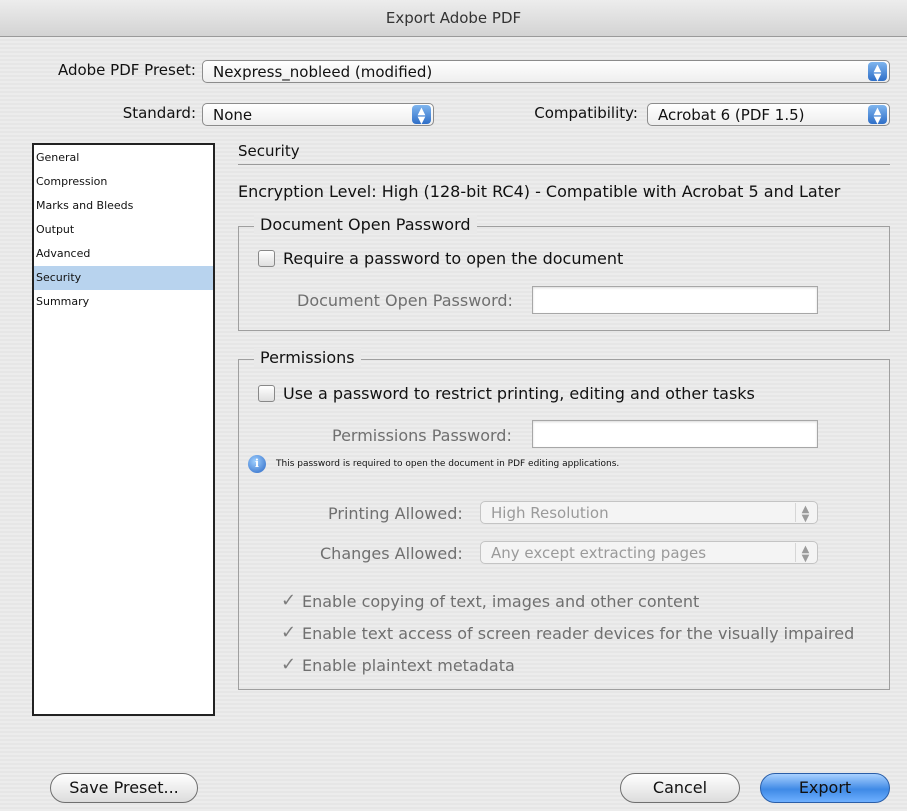 This screenshot has width=907, height=811. What do you see at coordinates (269, 151) in the screenshot?
I see `section-title: Security` at bounding box center [269, 151].